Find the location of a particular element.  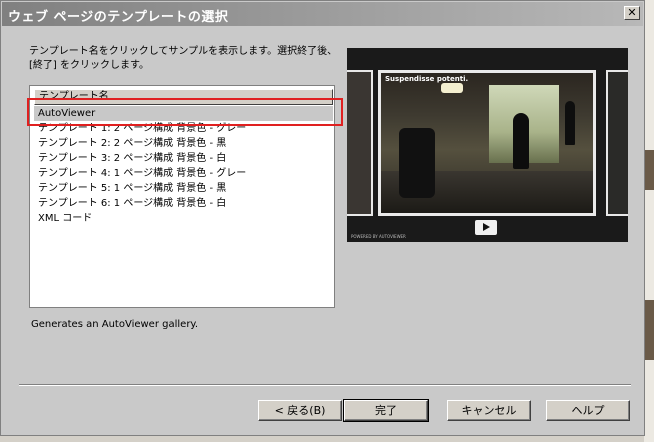

photo-light is located at coordinates (452, 88).